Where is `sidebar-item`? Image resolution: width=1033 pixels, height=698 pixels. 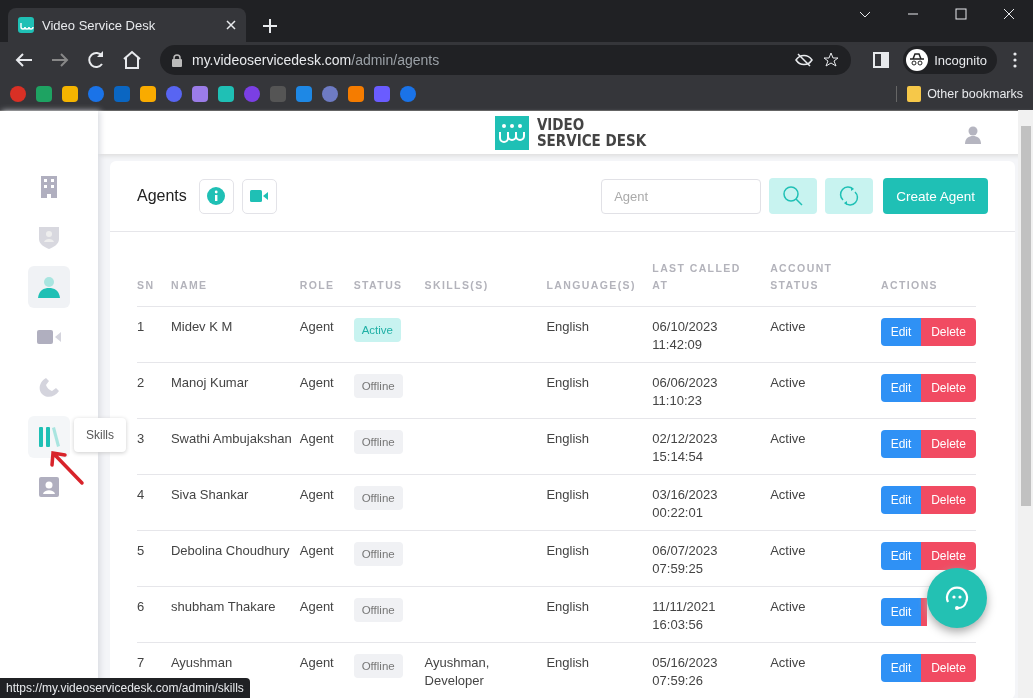
sidebar-item is located at coordinates (49, 287).